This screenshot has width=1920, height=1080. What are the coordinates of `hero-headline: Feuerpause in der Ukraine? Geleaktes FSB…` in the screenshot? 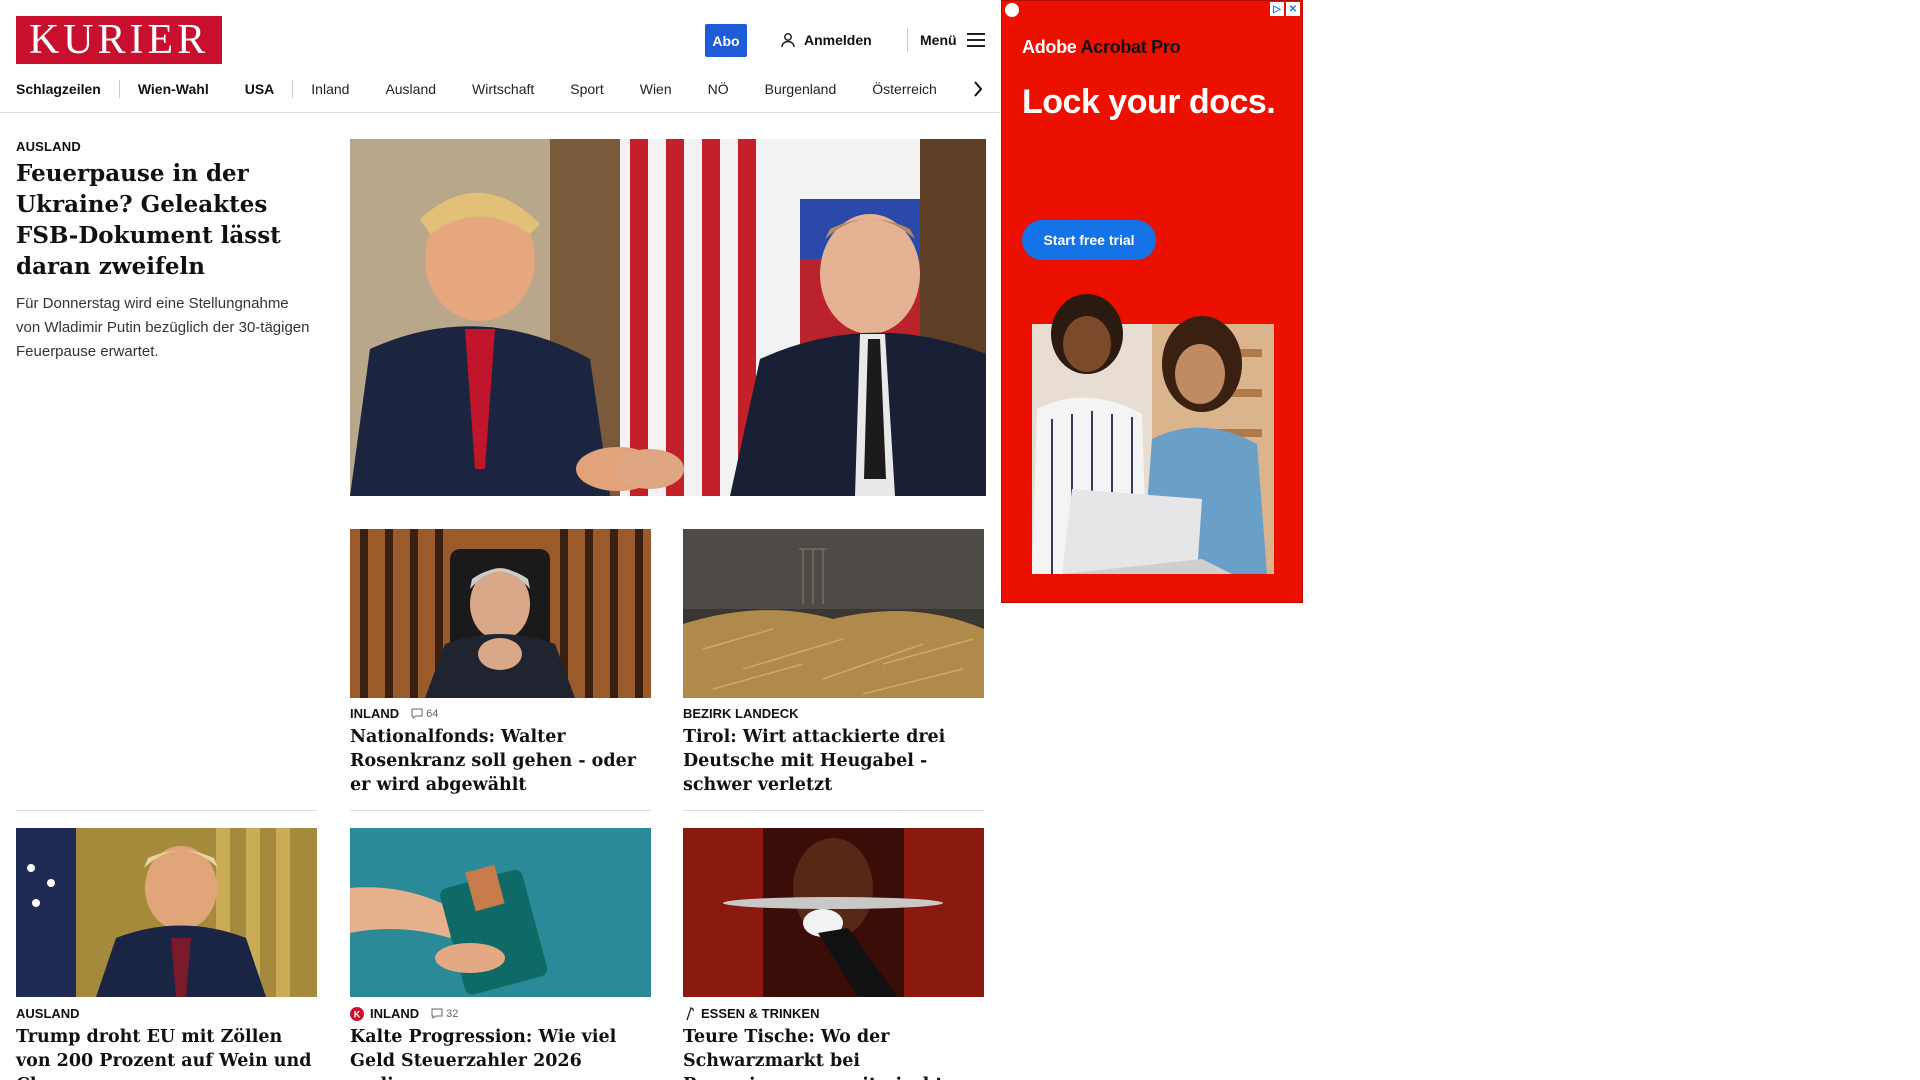 It's located at (166, 220).